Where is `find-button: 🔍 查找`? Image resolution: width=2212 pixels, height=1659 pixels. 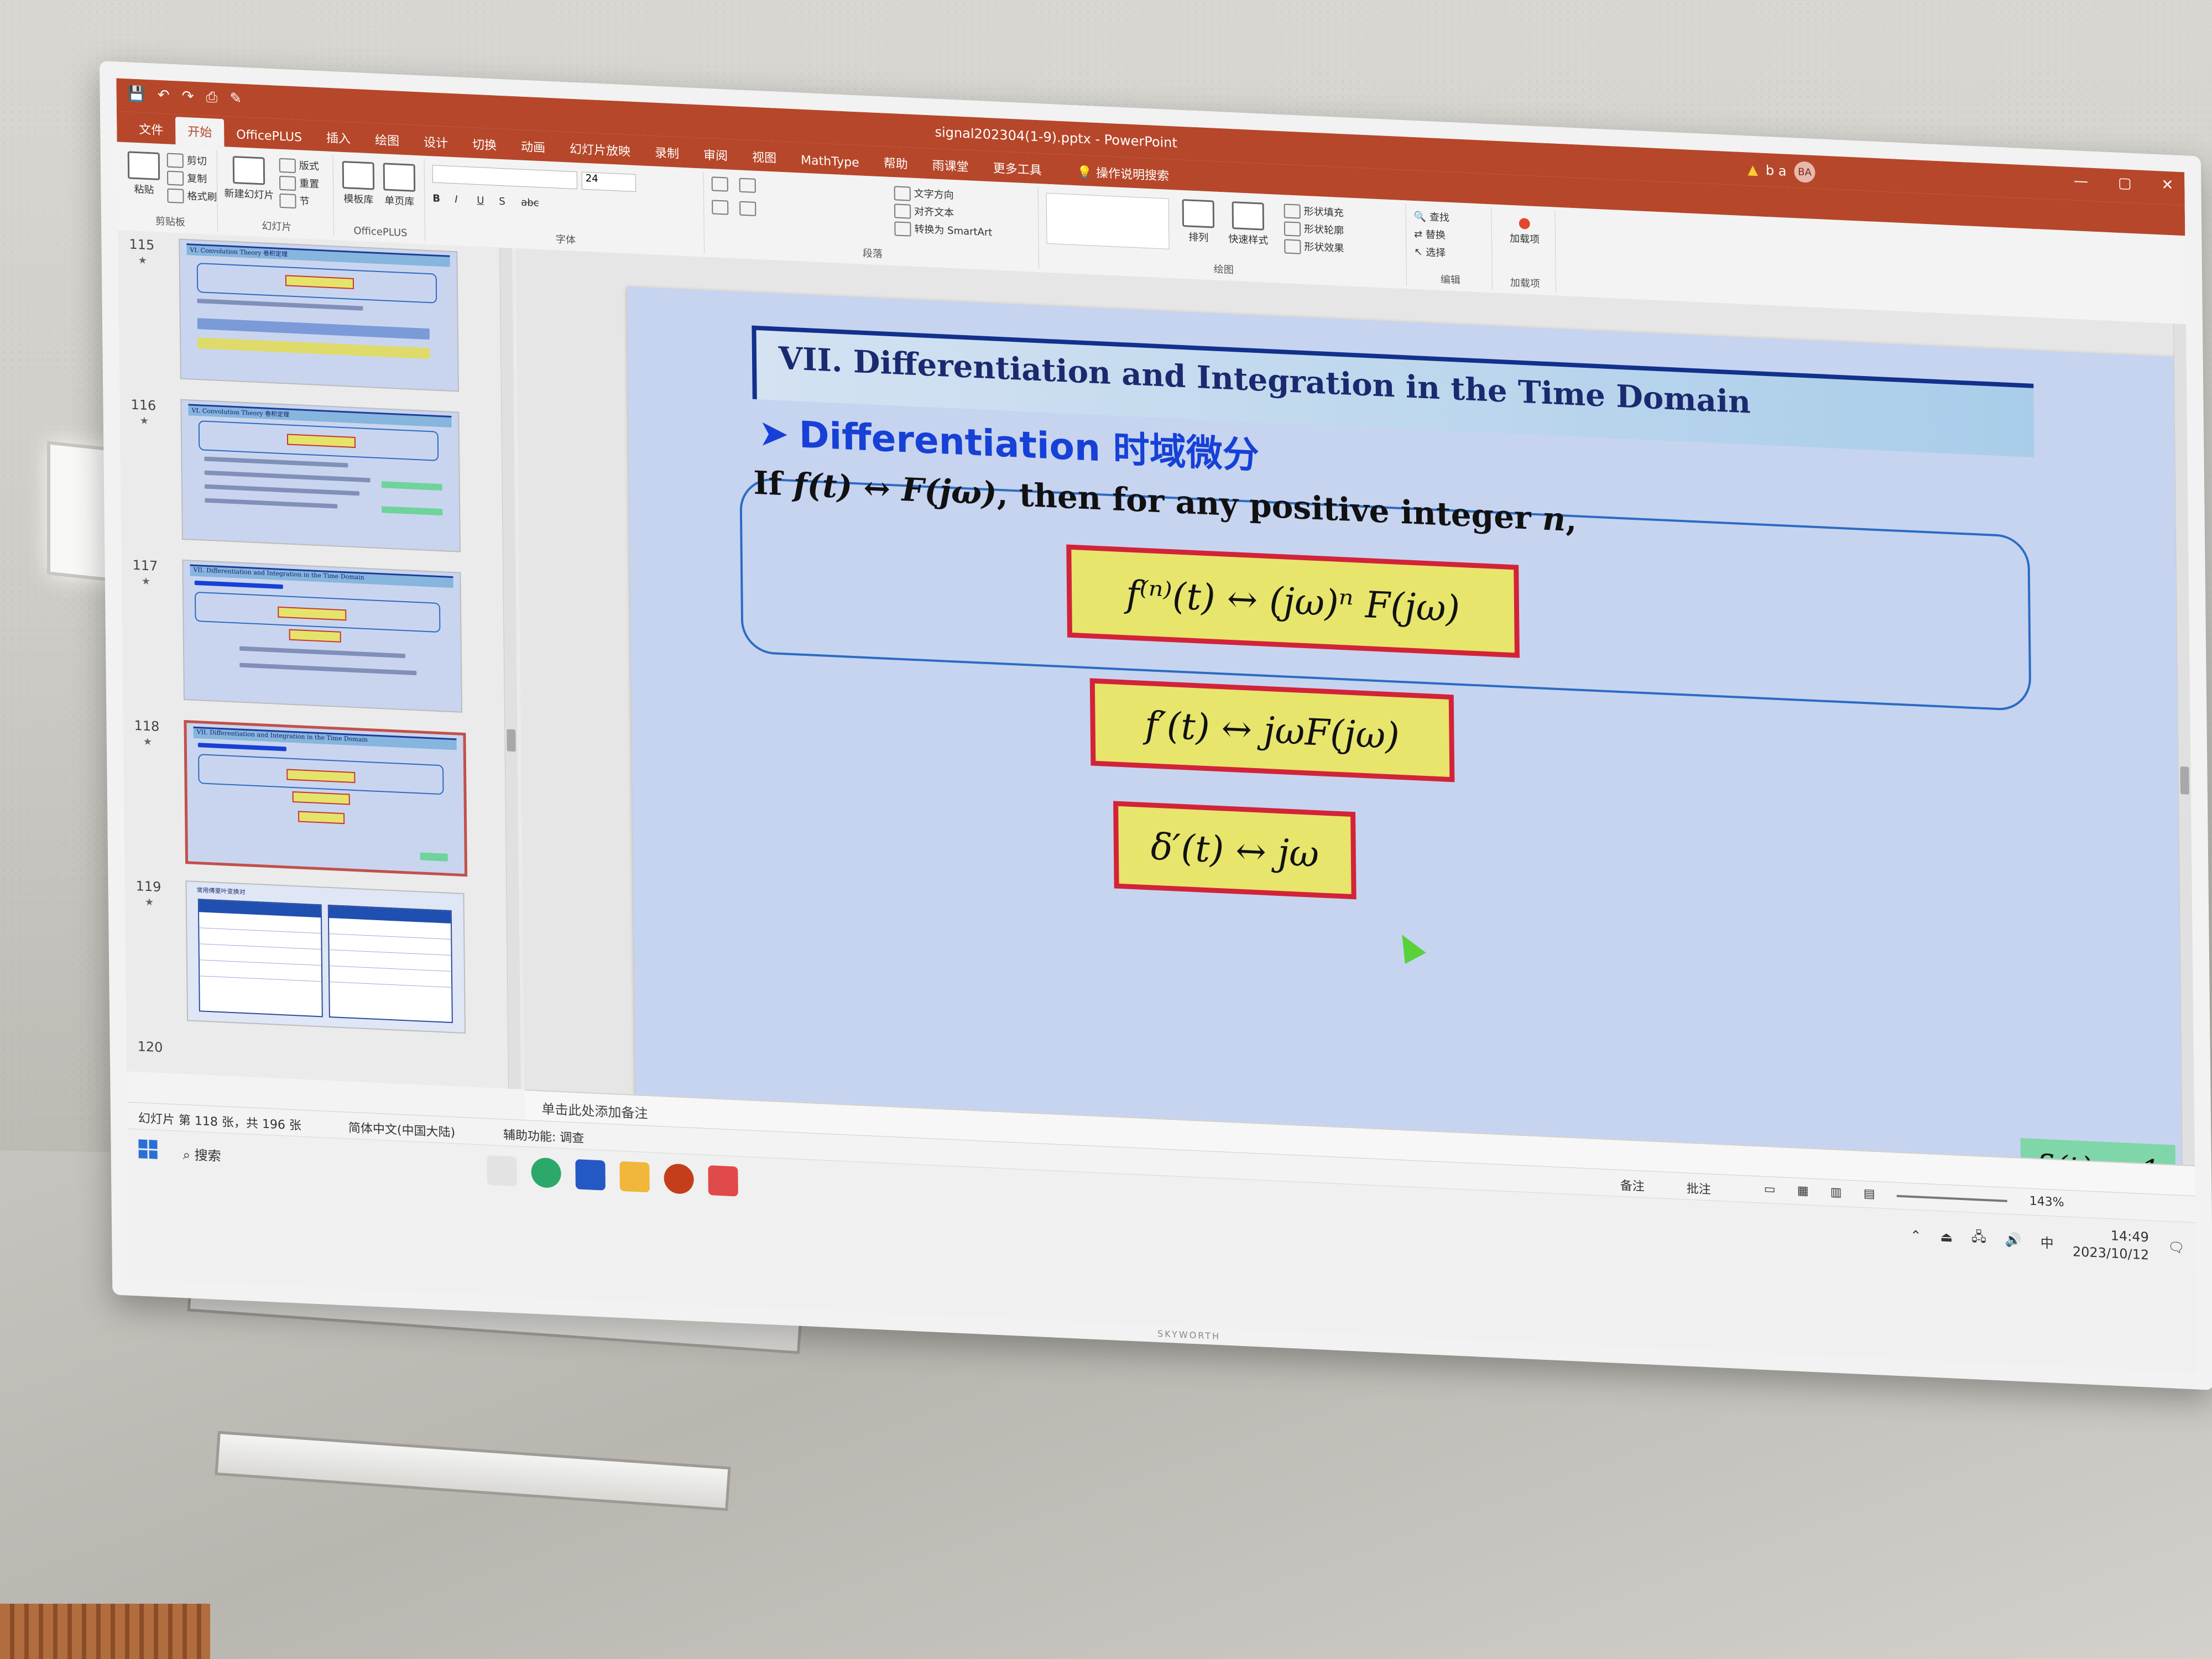 find-button: 🔍 查找 is located at coordinates (1432, 217).